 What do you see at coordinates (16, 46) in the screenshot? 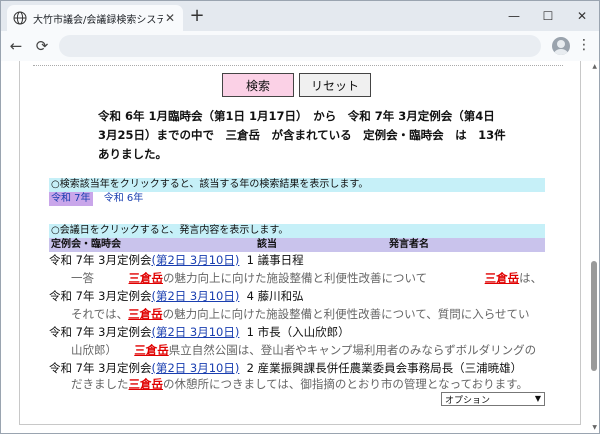
I see `back-button: ←` at bounding box center [16, 46].